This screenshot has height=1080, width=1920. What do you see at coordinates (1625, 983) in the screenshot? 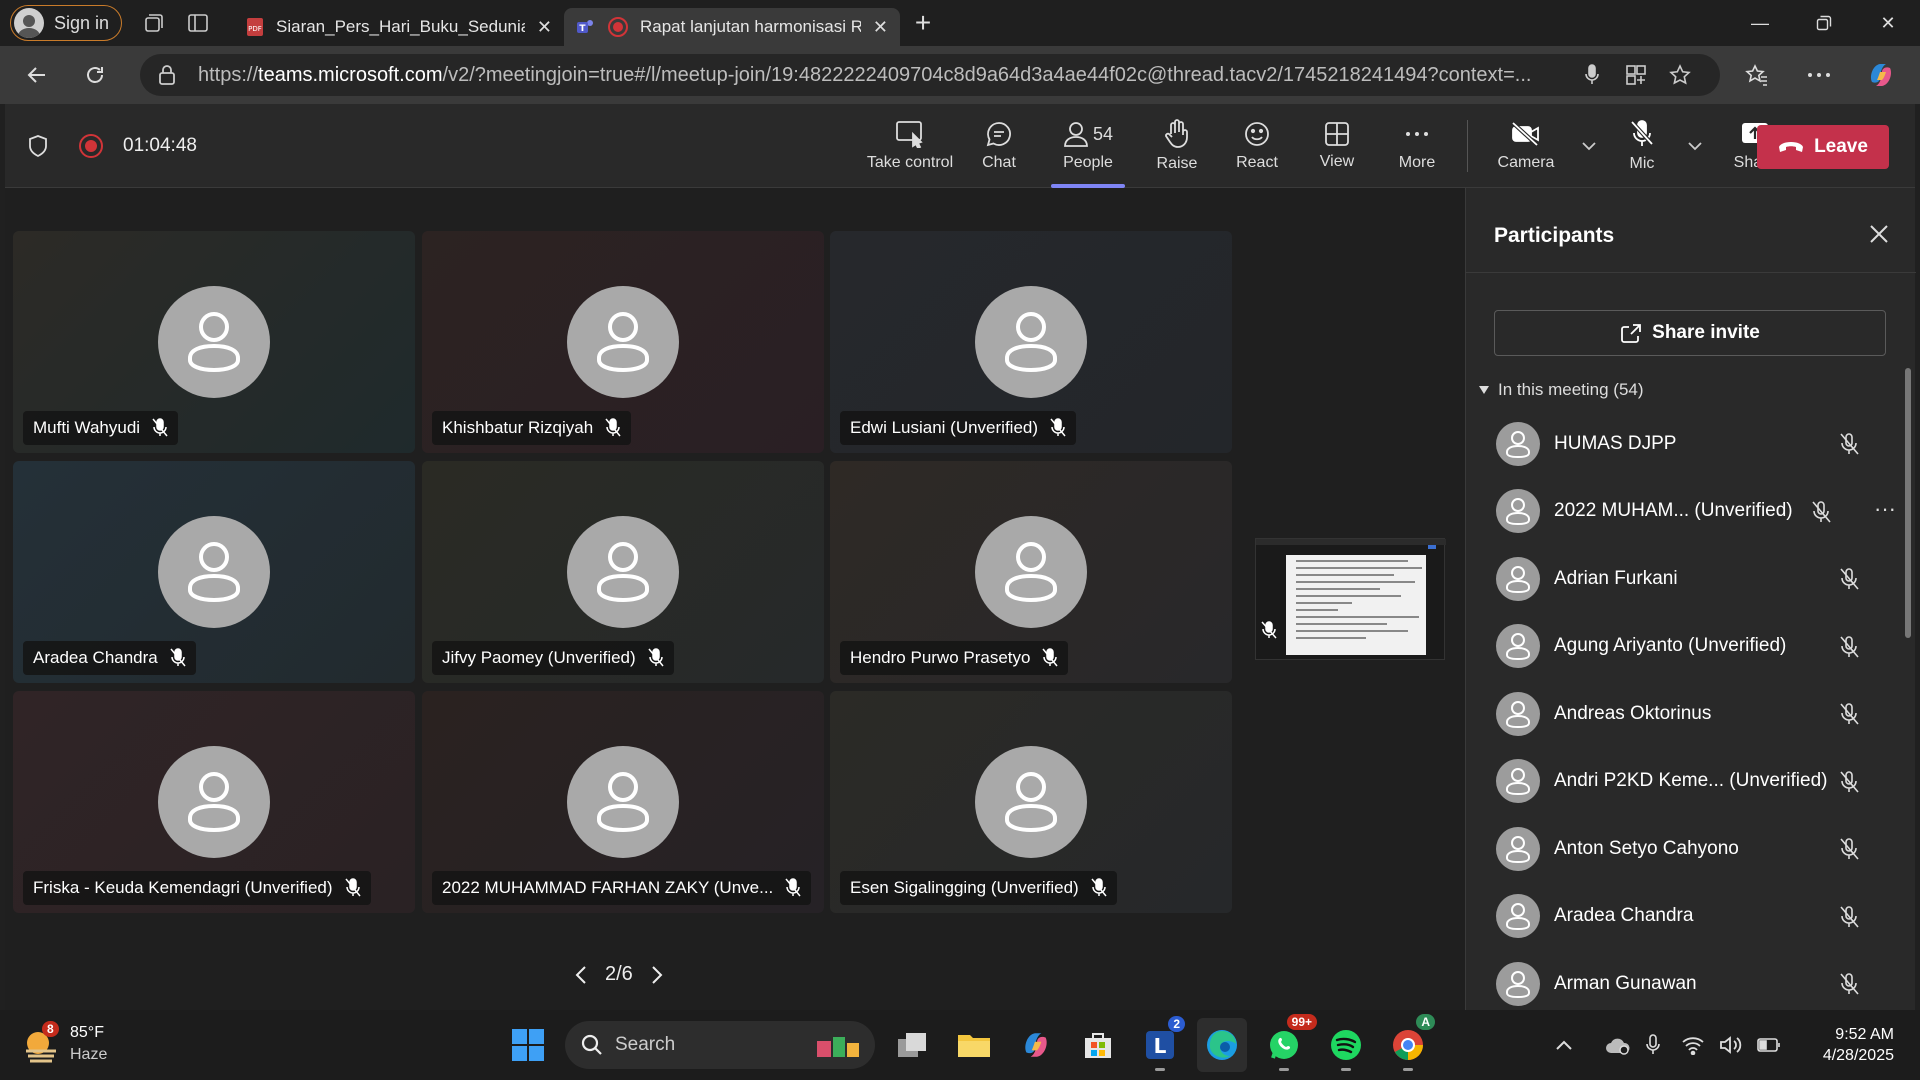
I see `participant-name: Arman Gunawan` at bounding box center [1625, 983].